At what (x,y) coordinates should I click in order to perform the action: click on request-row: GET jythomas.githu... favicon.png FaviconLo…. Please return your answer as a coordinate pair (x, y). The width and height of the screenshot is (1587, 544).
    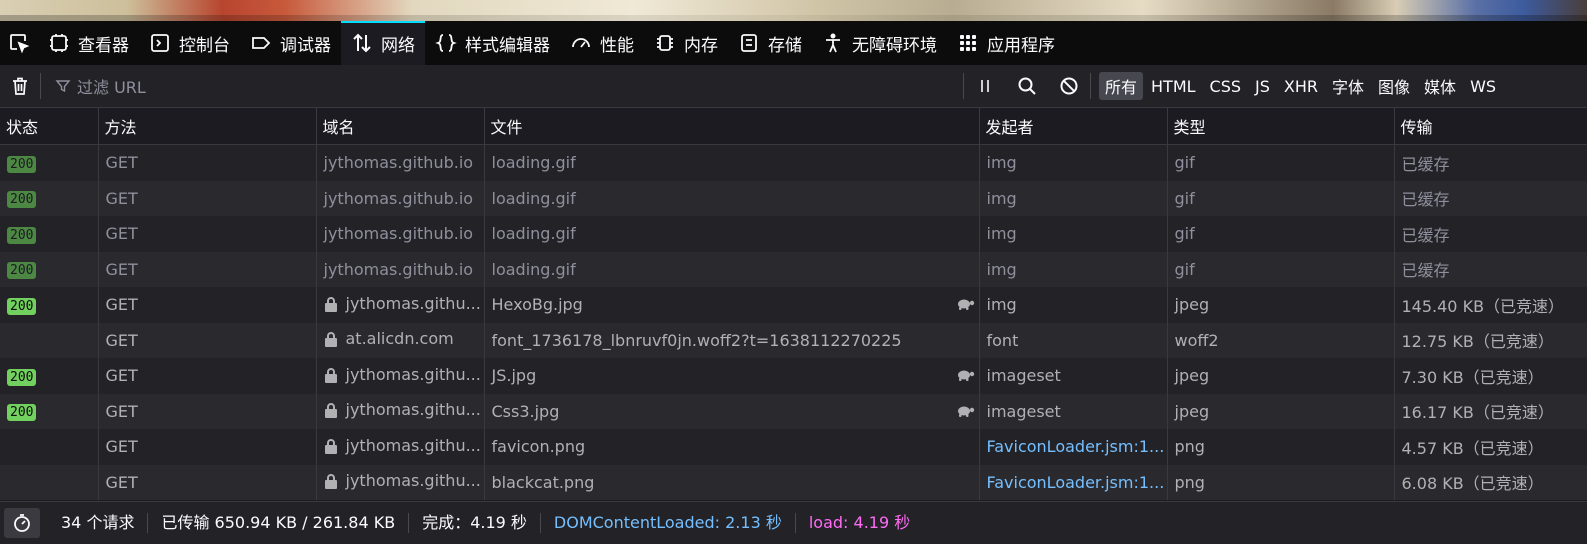
    Looking at the image, I should click on (793, 447).